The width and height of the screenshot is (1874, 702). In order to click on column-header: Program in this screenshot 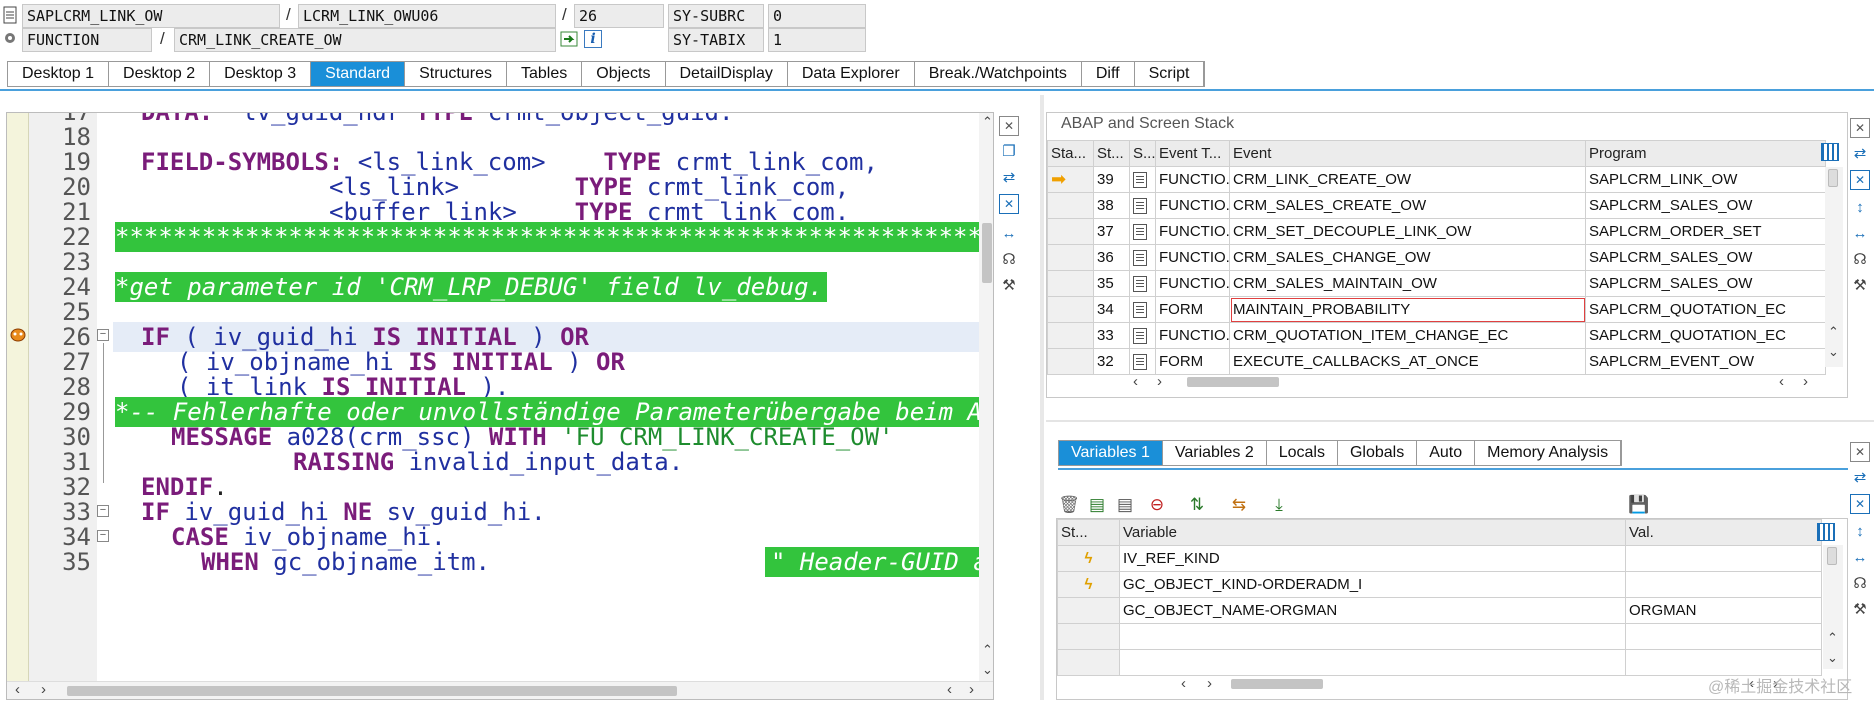, I will do `click(1705, 153)`.